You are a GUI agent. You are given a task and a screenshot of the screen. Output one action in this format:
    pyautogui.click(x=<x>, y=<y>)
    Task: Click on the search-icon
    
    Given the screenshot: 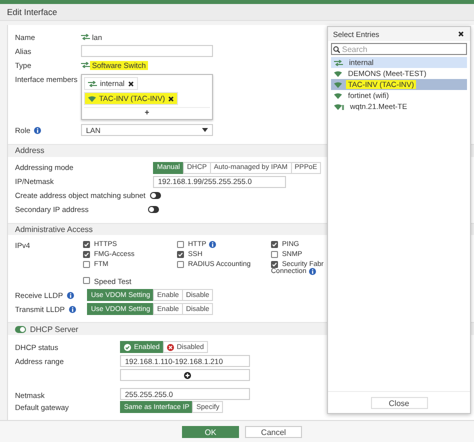 What is the action you would take?
    pyautogui.click(x=336, y=49)
    